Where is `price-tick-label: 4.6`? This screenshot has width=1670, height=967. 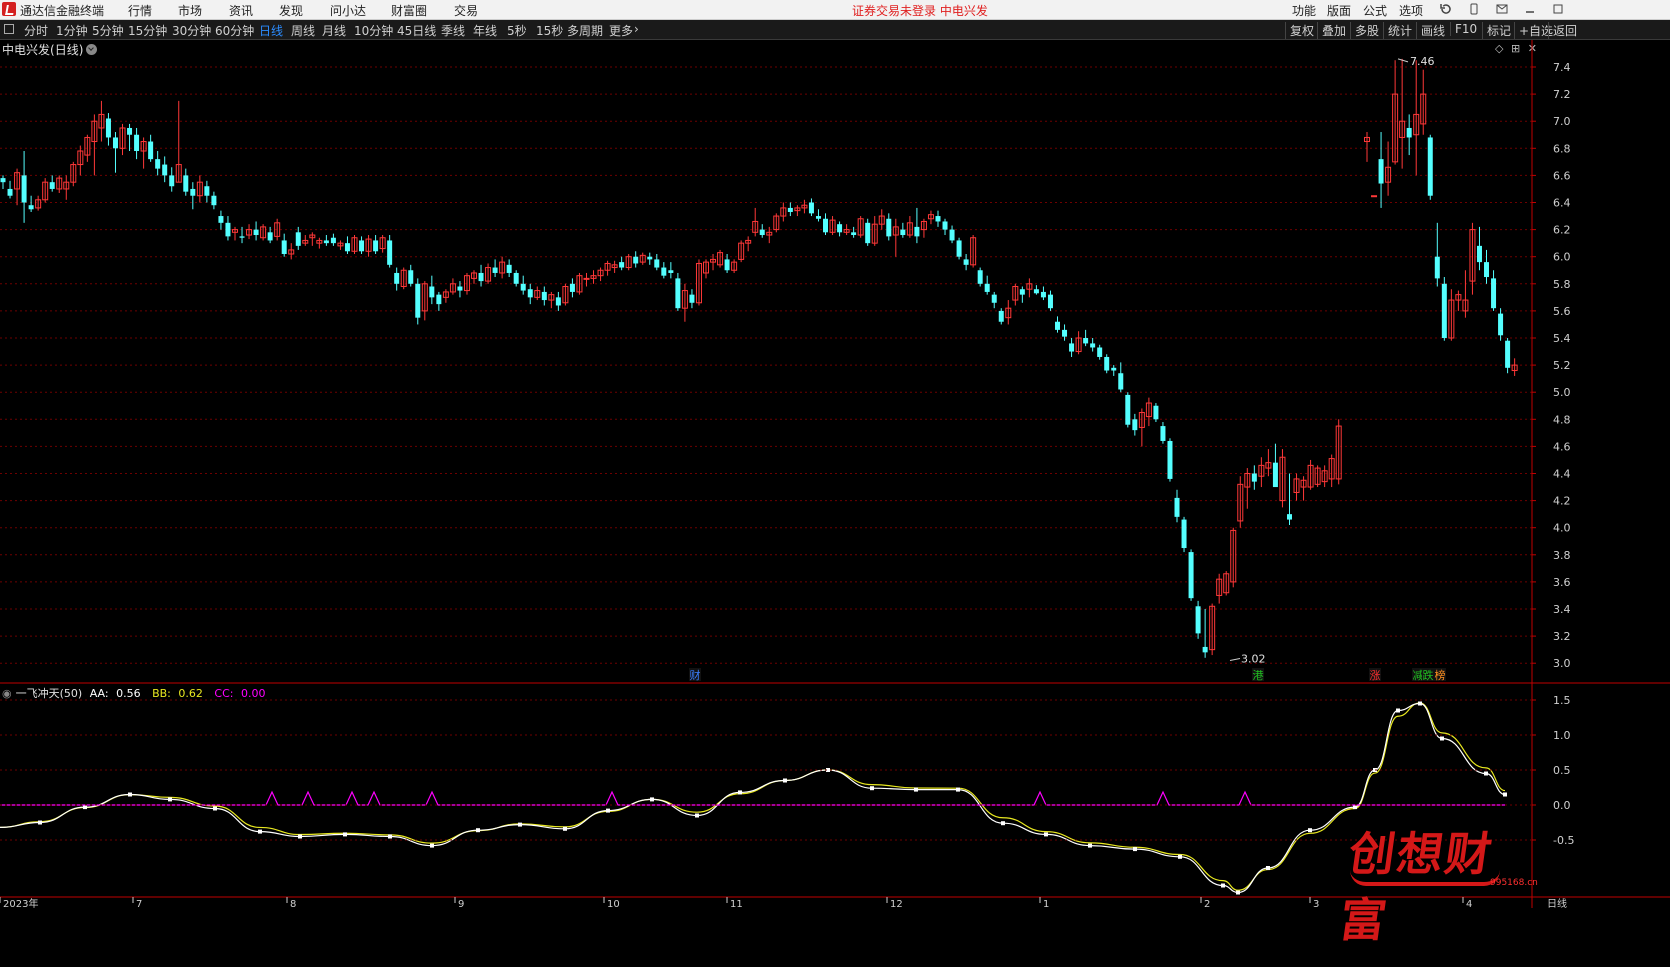 price-tick-label: 4.6 is located at coordinates (1562, 446).